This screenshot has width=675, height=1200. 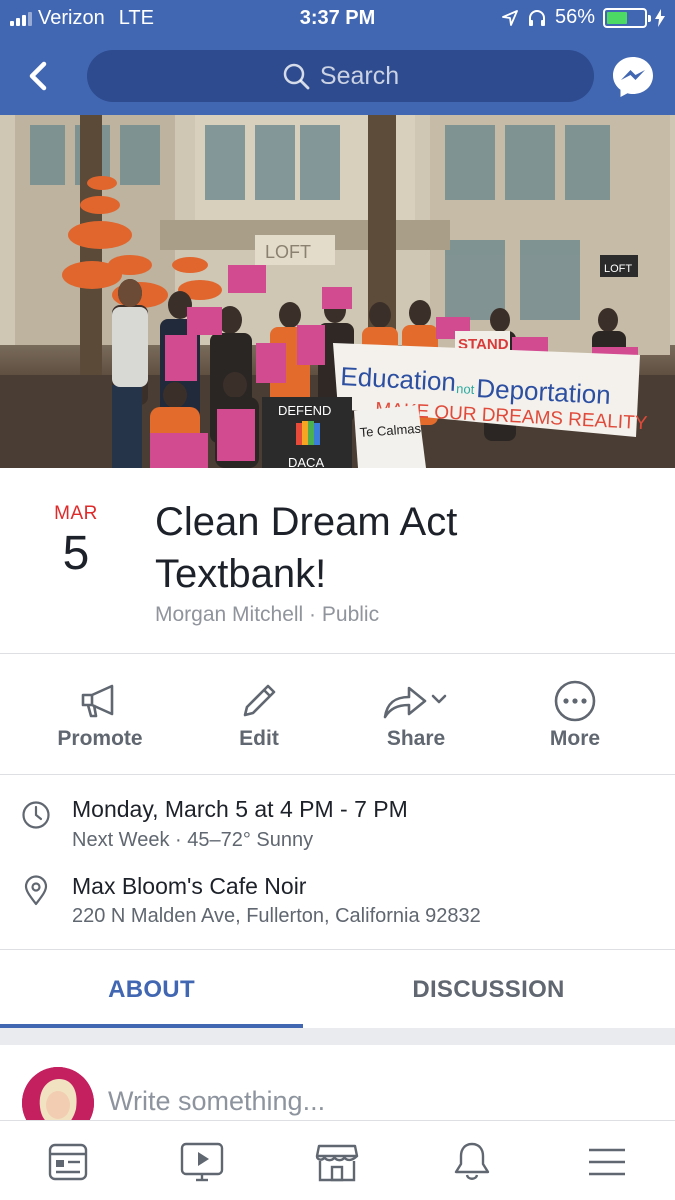 I want to click on banner-education-text: Education, so click(x=398, y=379).